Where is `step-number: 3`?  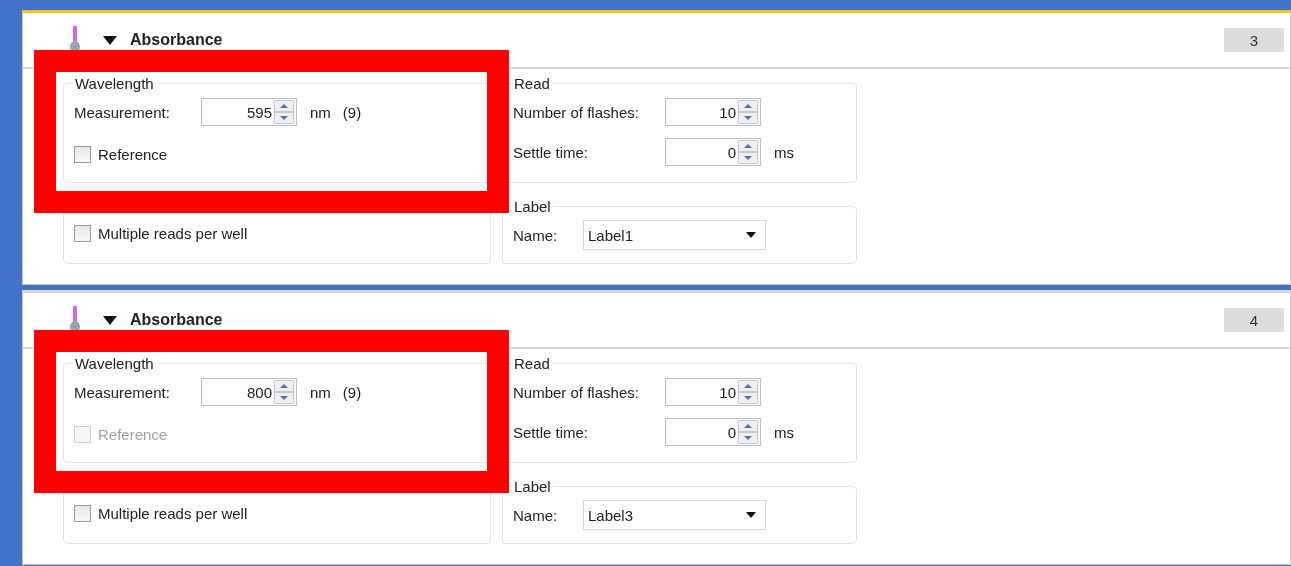
step-number: 3 is located at coordinates (1254, 40).